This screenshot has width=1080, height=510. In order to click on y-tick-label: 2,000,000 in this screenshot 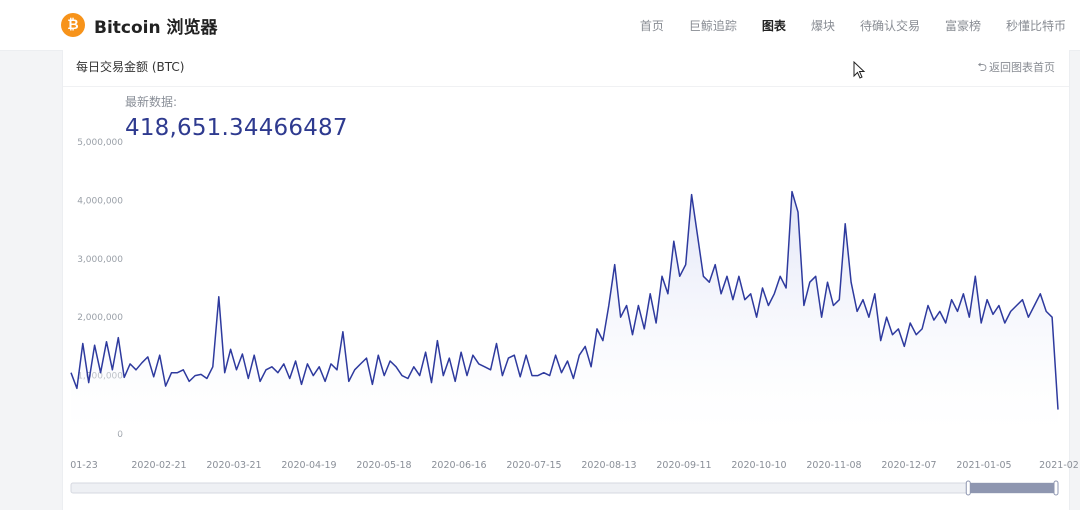, I will do `click(100, 318)`.